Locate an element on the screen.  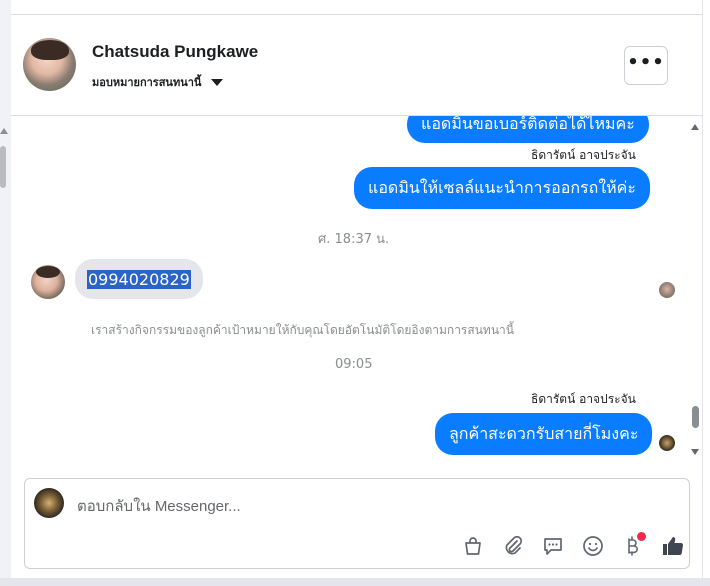
shopping-bag-icon is located at coordinates (473, 546).